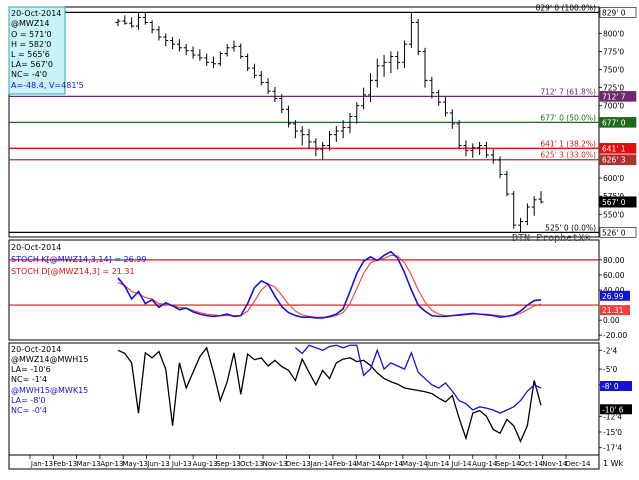  I want to click on x-tick-label: Jun-13, so click(157, 464).